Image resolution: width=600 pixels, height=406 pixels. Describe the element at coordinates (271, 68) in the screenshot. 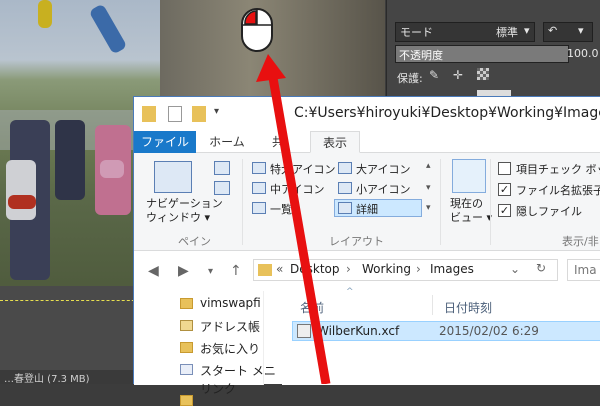

I see `arrow-head-icon` at that location.